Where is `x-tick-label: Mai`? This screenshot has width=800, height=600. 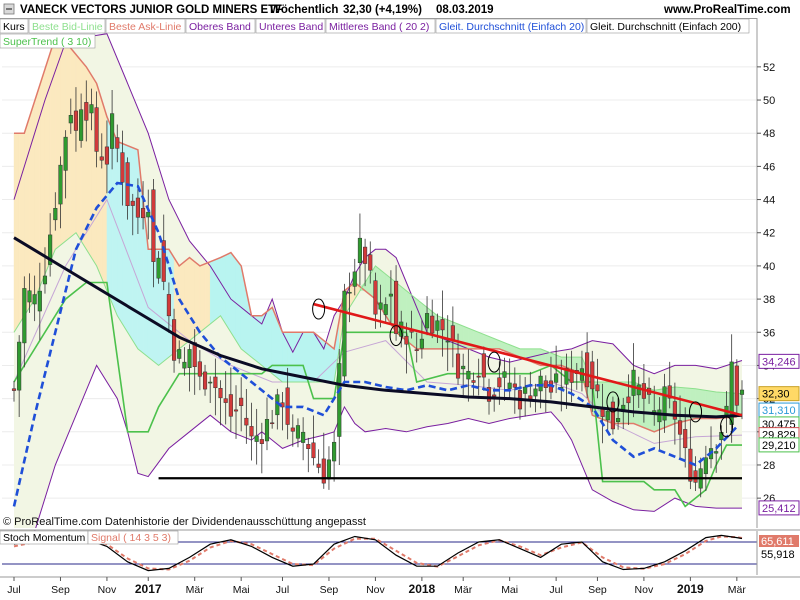 x-tick-label: Mai is located at coordinates (241, 590).